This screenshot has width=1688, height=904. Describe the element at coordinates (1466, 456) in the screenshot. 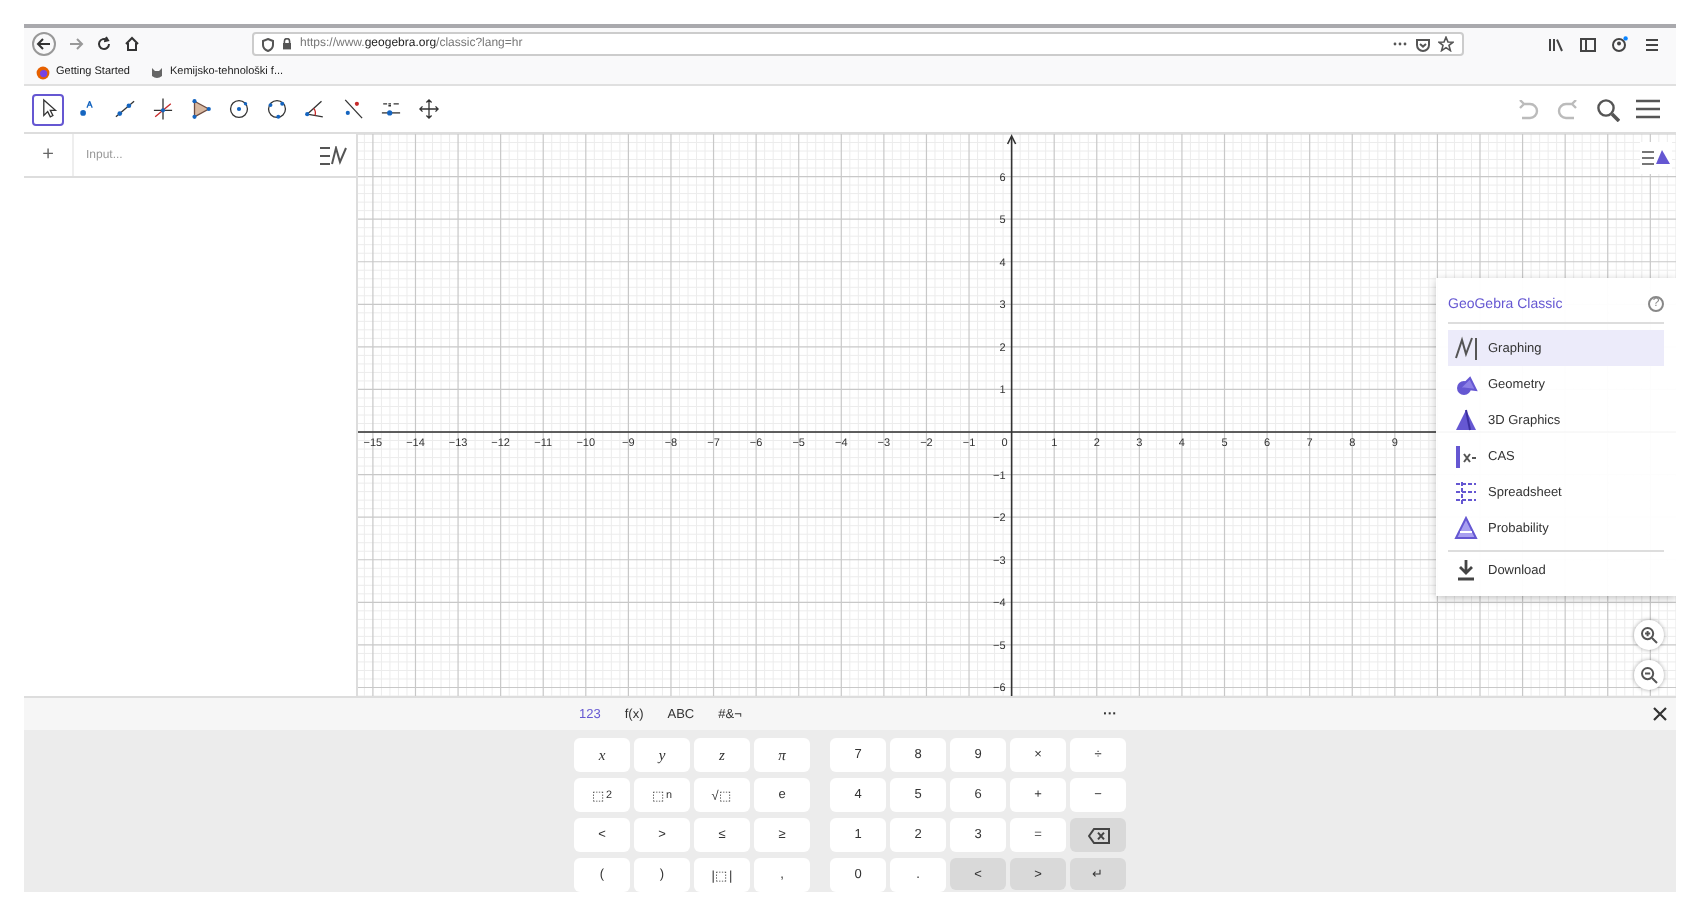

I see `cas-icon` at that location.